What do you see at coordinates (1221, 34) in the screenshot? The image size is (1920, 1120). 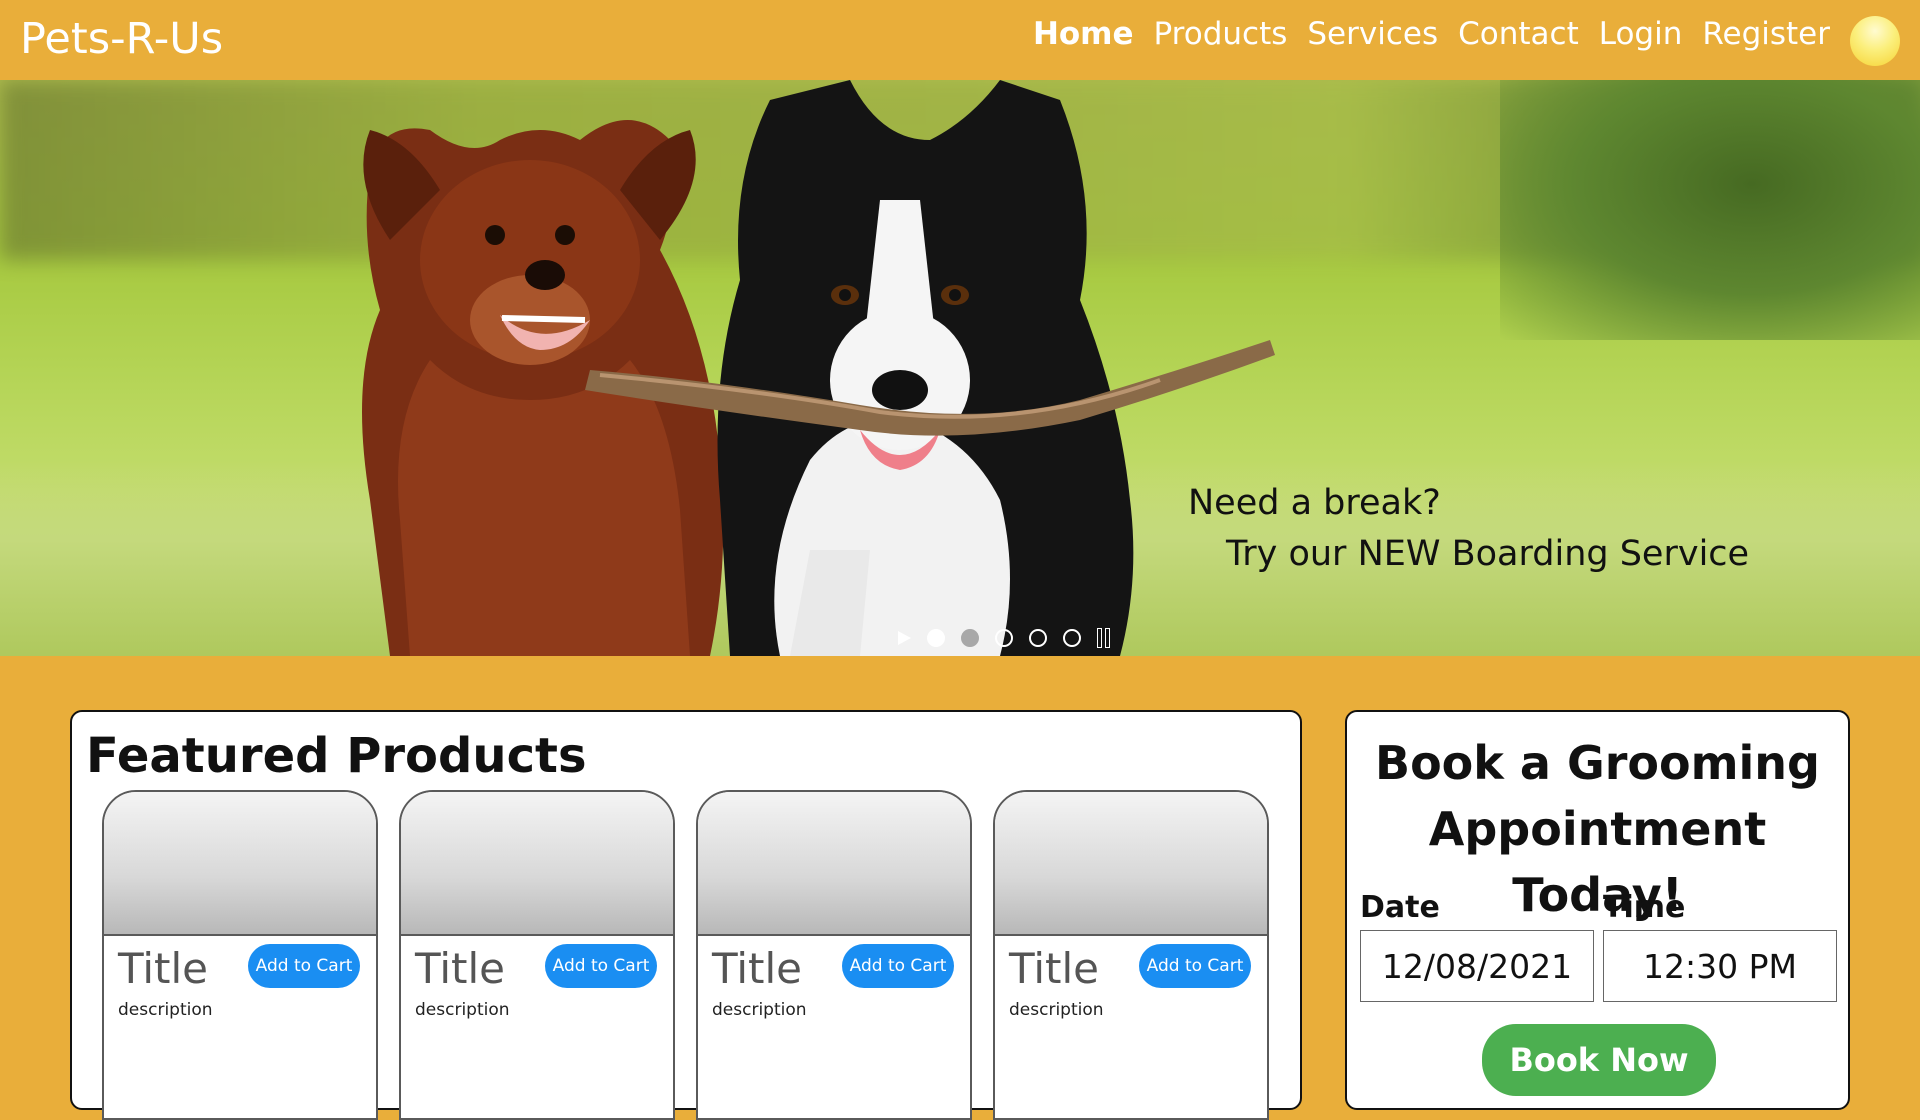 I see `nav-products: Products` at bounding box center [1221, 34].